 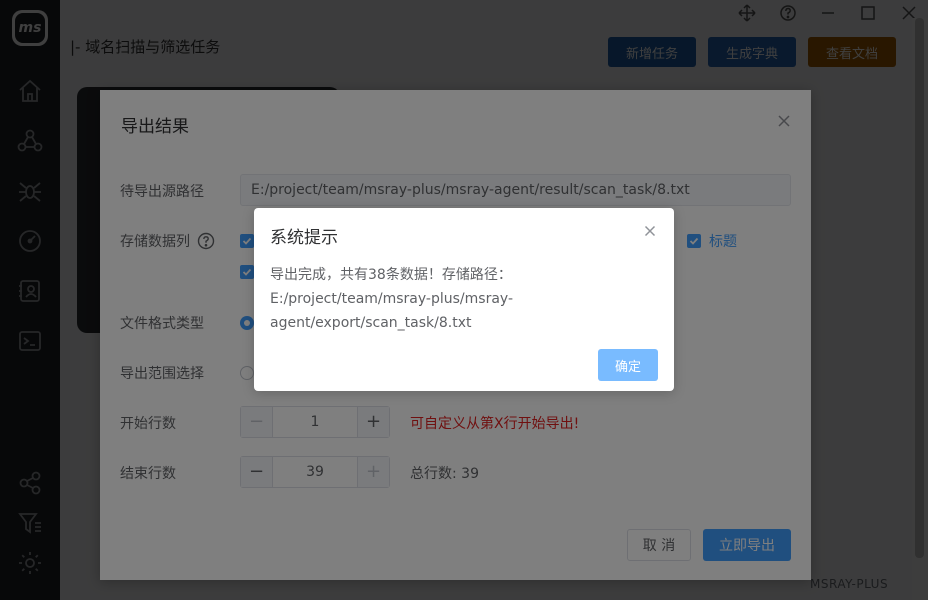 I want to click on confirm-button: 确定, so click(x=628, y=365).